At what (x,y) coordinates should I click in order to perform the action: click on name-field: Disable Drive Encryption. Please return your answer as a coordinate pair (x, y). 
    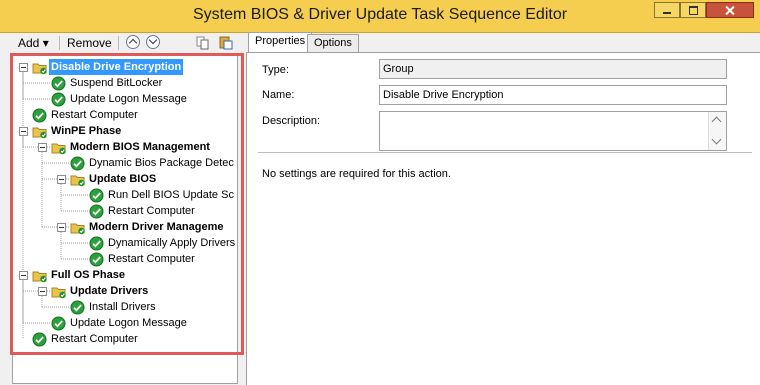
    Looking at the image, I should click on (553, 95).